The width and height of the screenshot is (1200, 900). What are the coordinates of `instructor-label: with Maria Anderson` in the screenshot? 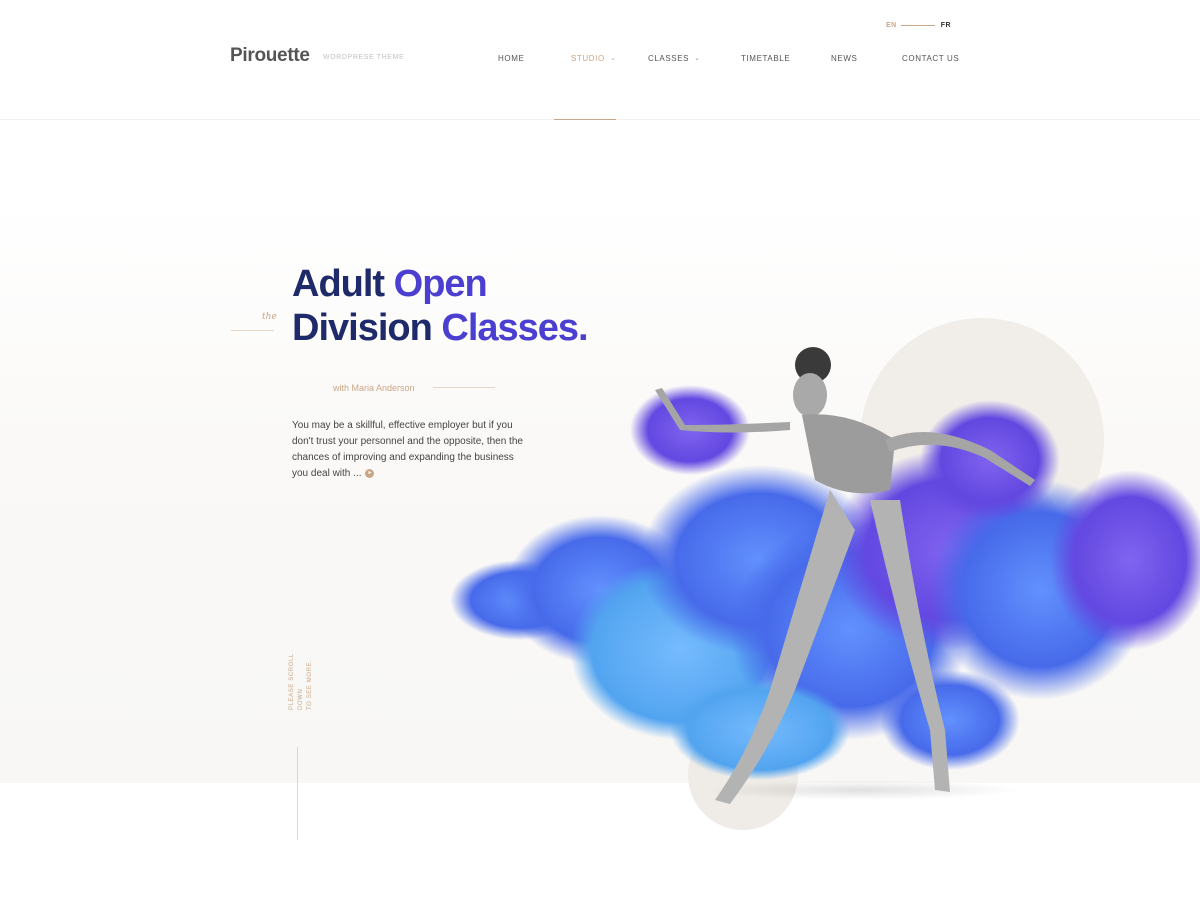 It's located at (374, 388).